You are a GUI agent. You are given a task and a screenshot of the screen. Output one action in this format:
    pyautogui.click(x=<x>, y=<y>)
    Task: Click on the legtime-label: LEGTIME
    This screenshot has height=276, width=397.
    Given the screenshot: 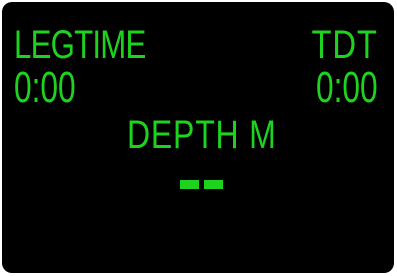 What is the action you would take?
    pyautogui.click(x=80, y=45)
    